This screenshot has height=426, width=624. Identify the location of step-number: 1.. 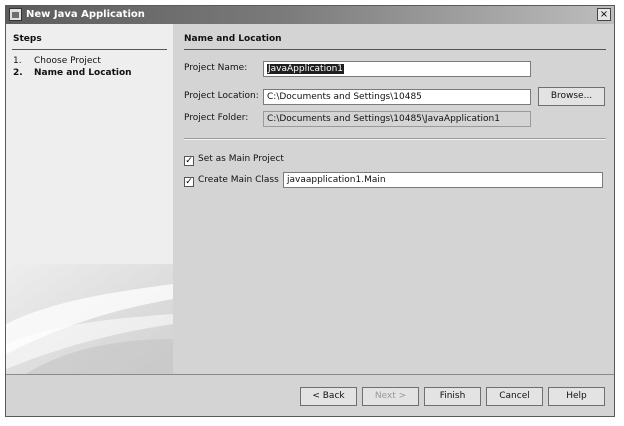
(17, 61).